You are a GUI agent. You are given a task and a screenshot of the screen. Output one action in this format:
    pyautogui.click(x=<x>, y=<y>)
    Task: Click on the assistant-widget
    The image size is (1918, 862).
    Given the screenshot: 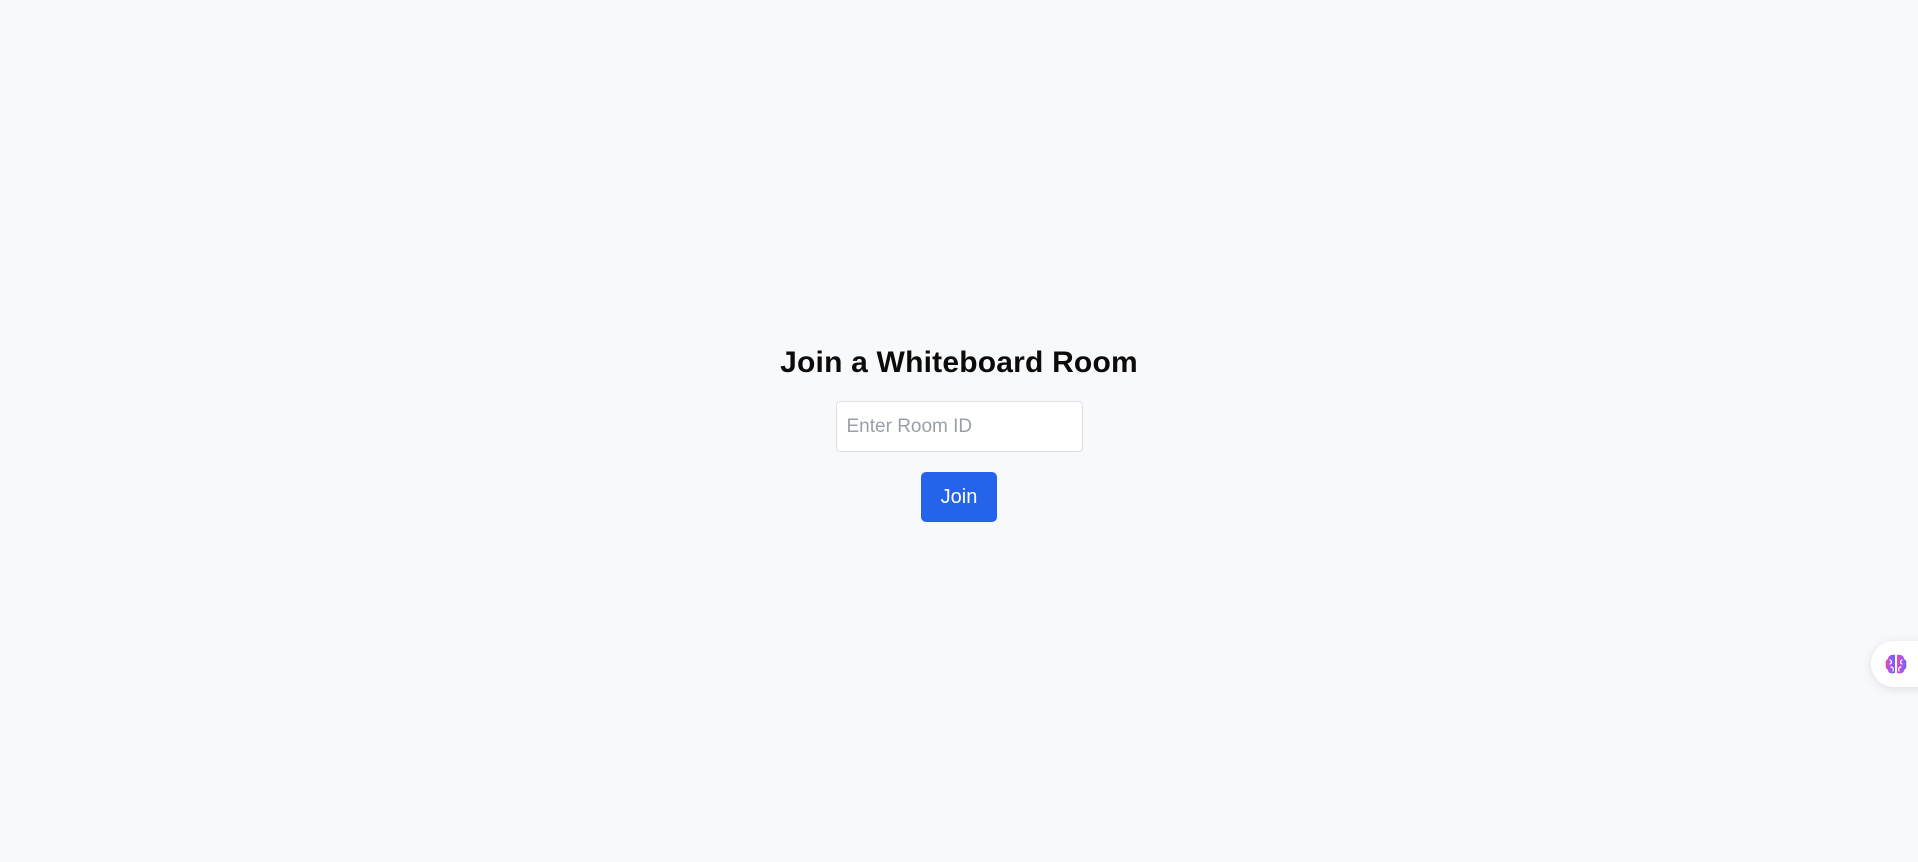 What is the action you would take?
    pyautogui.click(x=1894, y=664)
    